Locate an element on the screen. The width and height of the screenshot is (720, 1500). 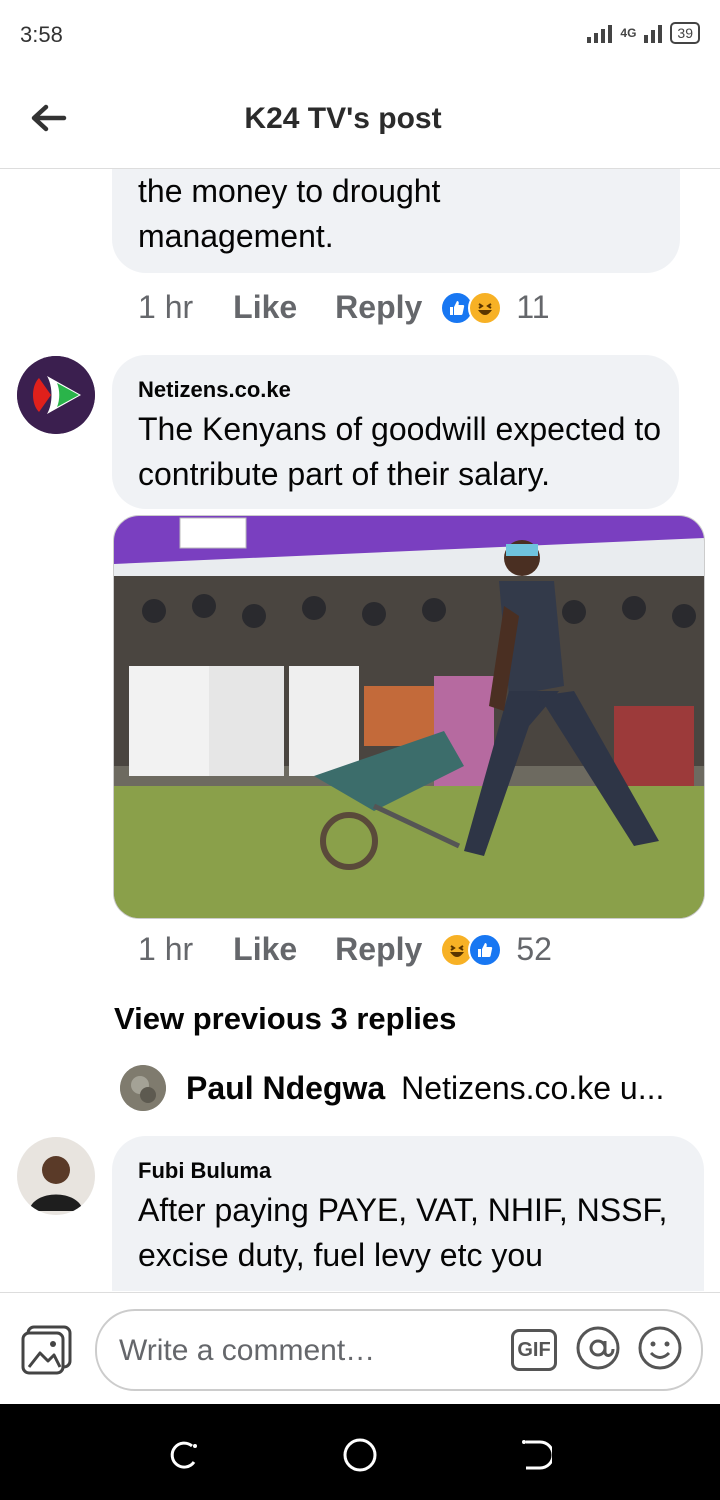
like-reaction-icon is located at coordinates (485, 949).